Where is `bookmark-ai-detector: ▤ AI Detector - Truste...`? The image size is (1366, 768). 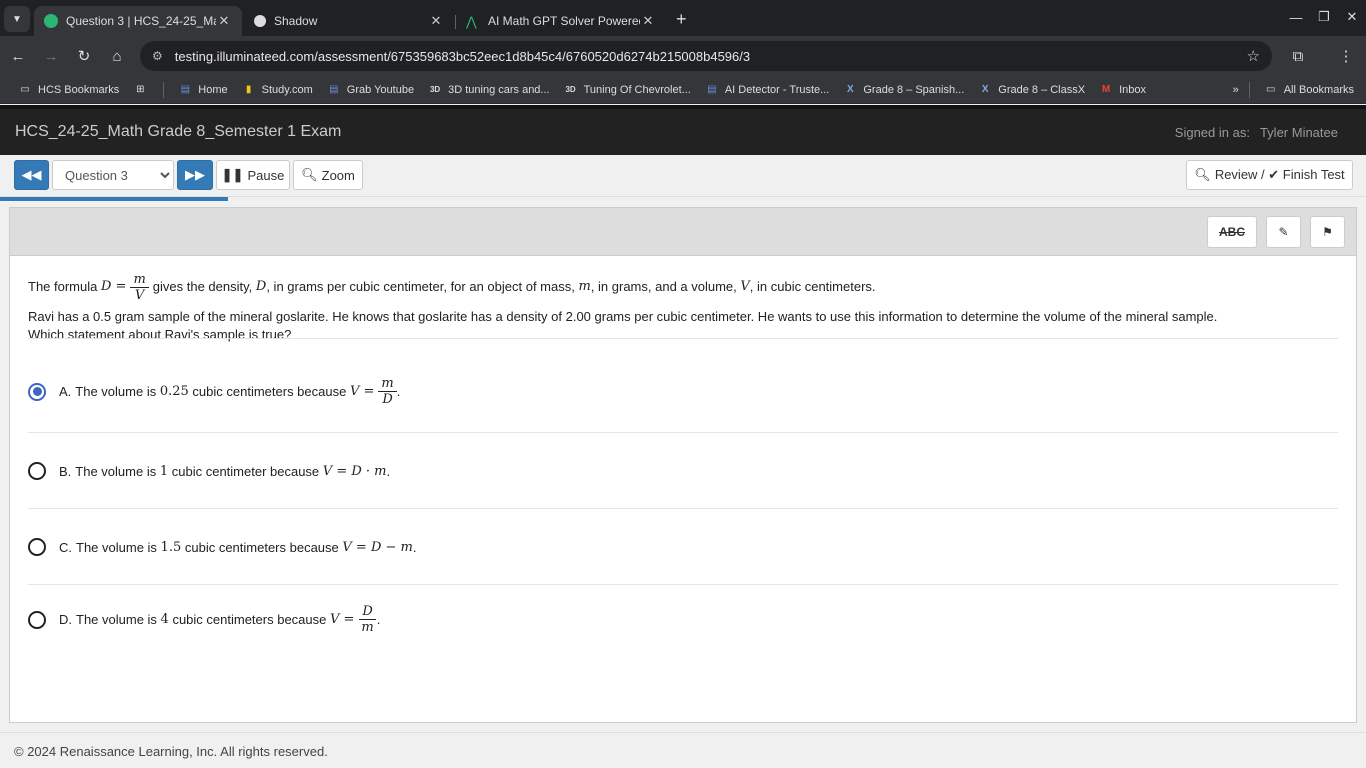
bookmark-ai-detector: ▤ AI Detector - Truste... is located at coordinates (767, 90).